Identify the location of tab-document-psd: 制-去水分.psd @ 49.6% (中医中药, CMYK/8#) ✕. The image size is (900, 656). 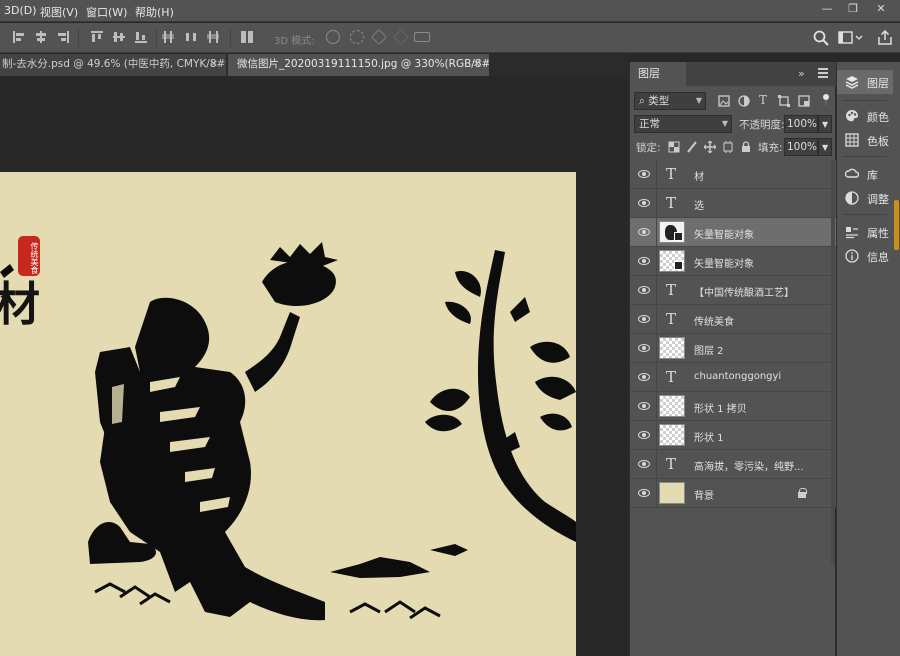
(113, 65).